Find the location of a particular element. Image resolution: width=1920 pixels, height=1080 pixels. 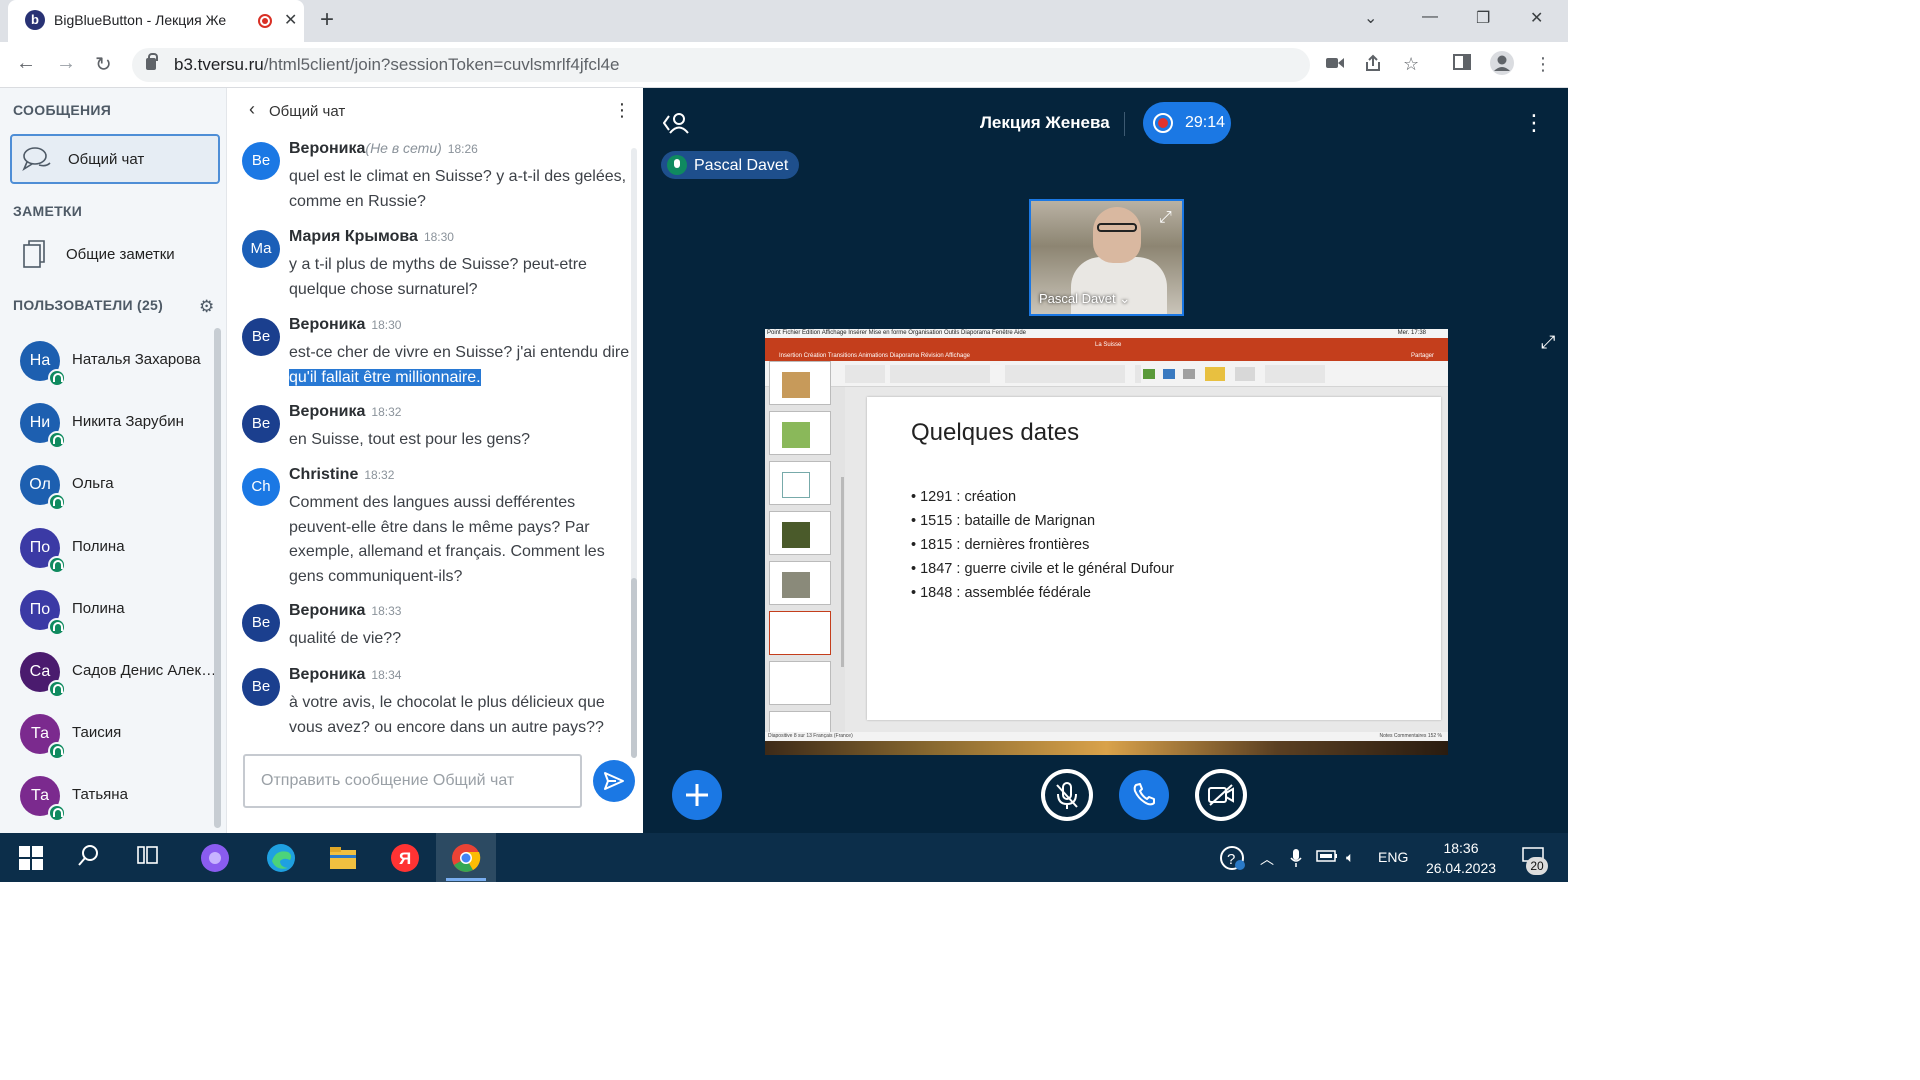

window-close-icon: ✕ is located at coordinates (1536, 18).